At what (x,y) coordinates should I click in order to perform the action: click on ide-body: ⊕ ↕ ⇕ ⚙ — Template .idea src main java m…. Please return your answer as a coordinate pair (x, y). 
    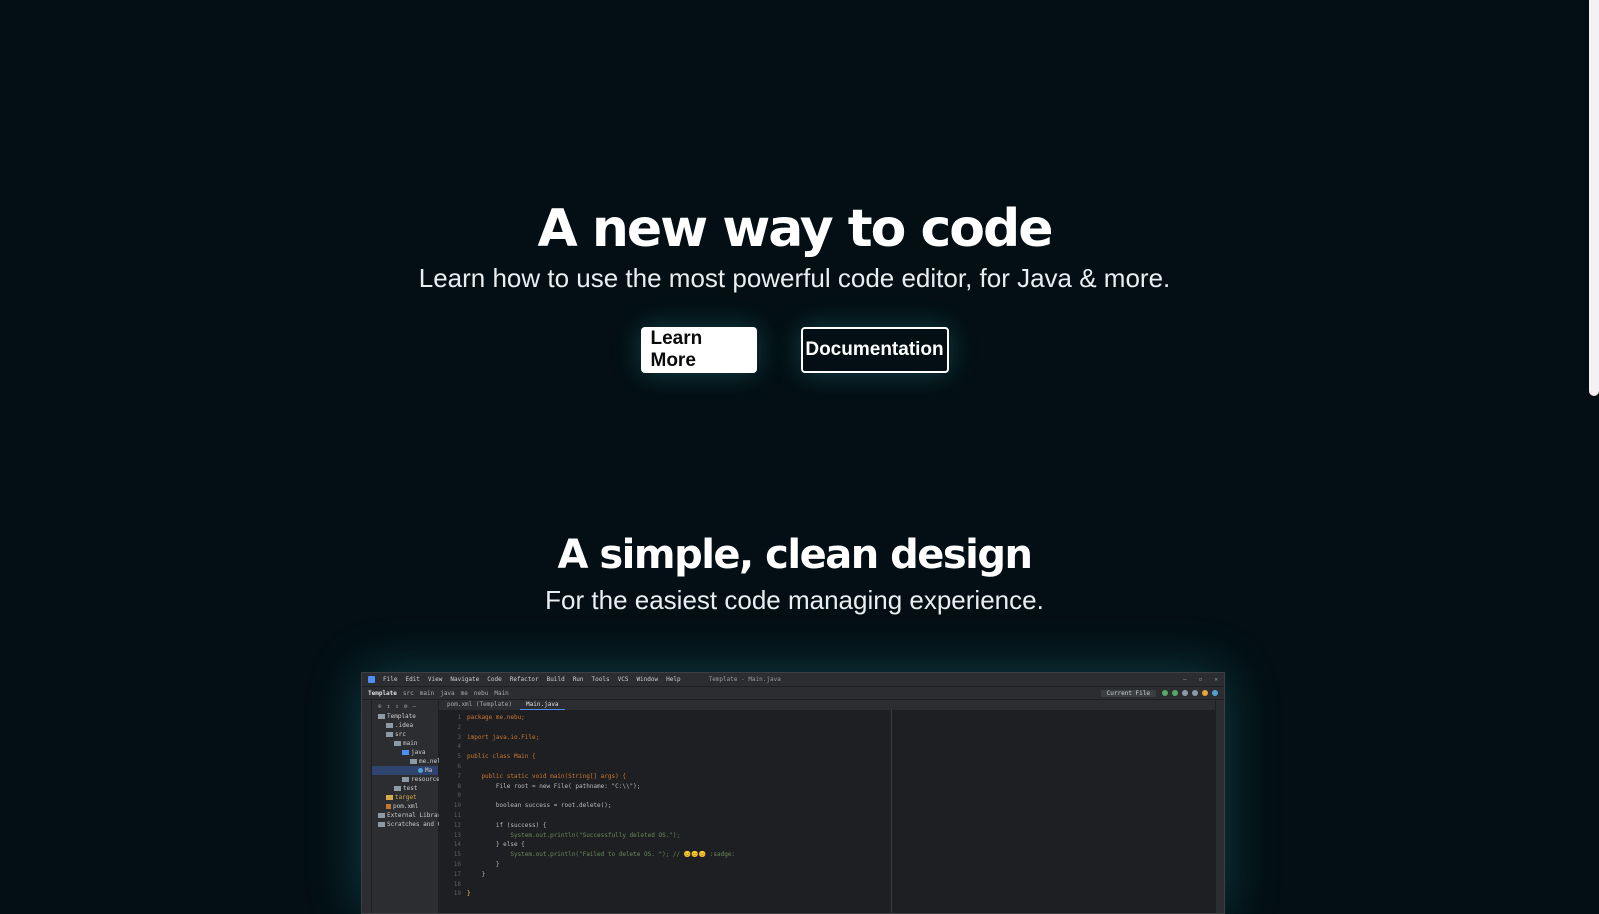
    Looking at the image, I should click on (793, 806).